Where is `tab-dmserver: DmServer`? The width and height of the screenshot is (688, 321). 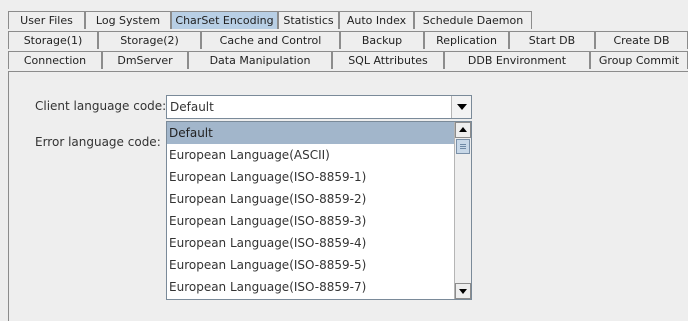 tab-dmserver: DmServer is located at coordinates (145, 60).